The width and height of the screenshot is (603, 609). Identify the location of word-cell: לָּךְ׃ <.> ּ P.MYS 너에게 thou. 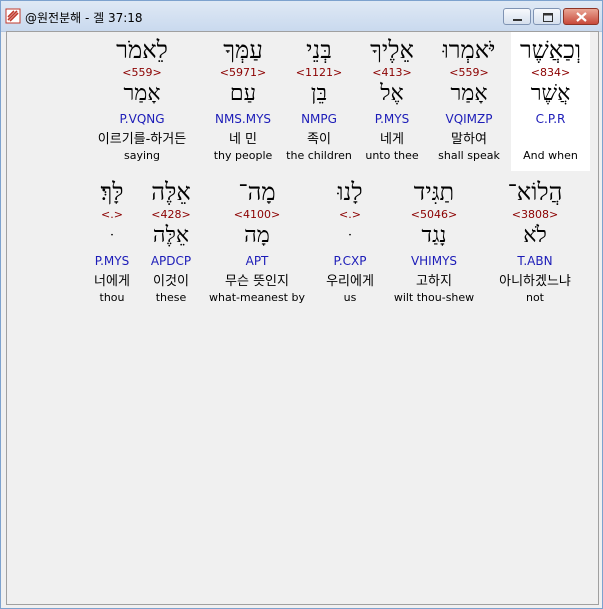
(112, 243).